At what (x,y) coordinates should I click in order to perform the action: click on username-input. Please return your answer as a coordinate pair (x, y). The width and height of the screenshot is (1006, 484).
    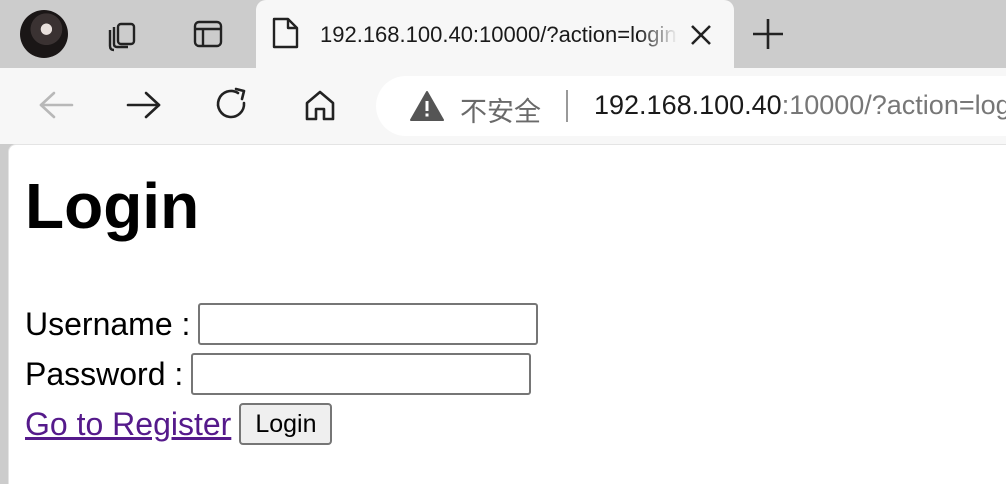
    Looking at the image, I should click on (368, 324).